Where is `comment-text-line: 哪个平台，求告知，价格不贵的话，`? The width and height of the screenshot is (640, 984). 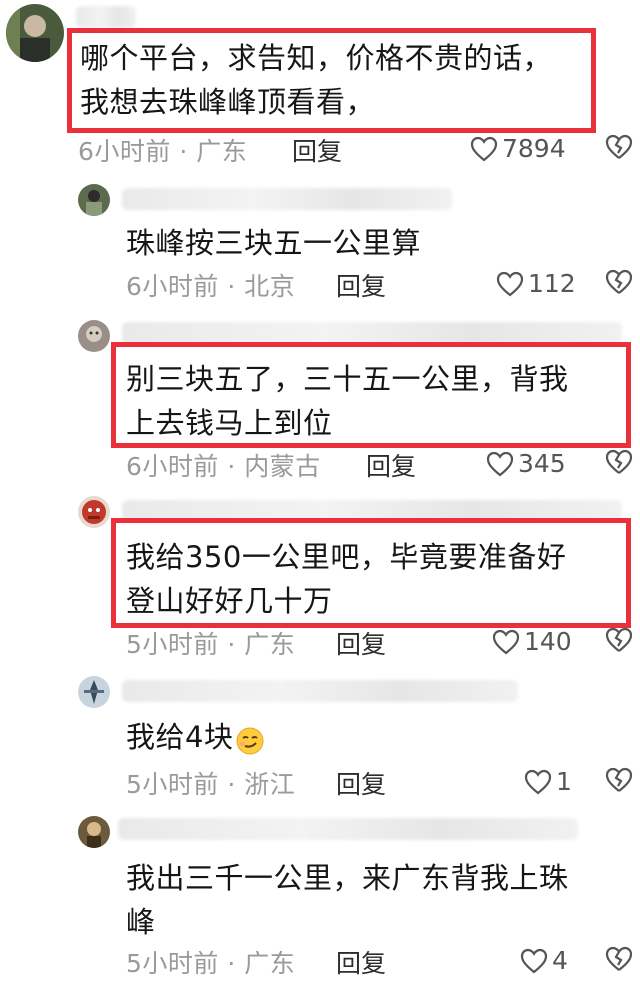 comment-text-line: 哪个平台，求告知，价格不贵的话， is located at coordinates (316, 58).